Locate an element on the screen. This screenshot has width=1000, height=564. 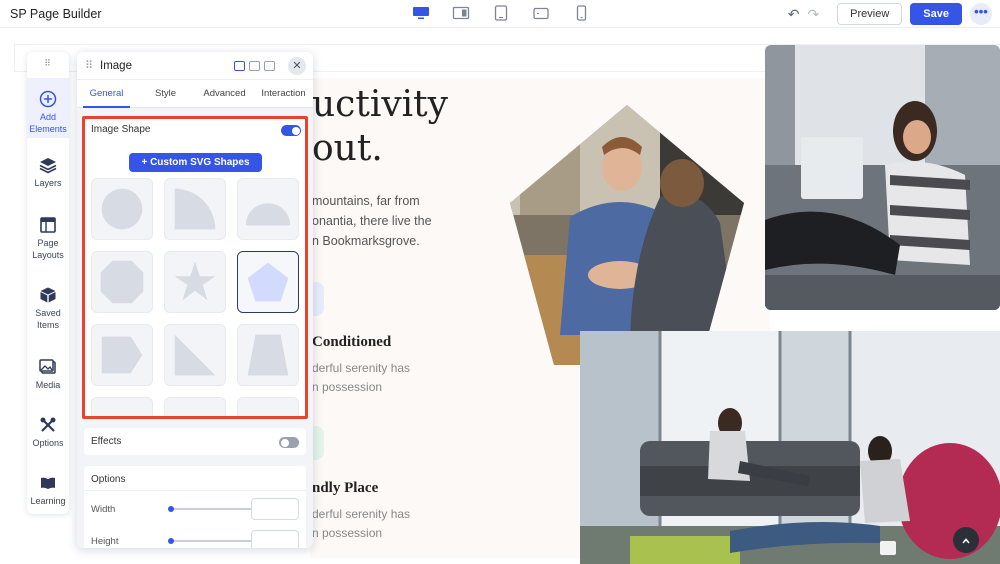
chevron-up-icon is located at coordinates (966, 540).